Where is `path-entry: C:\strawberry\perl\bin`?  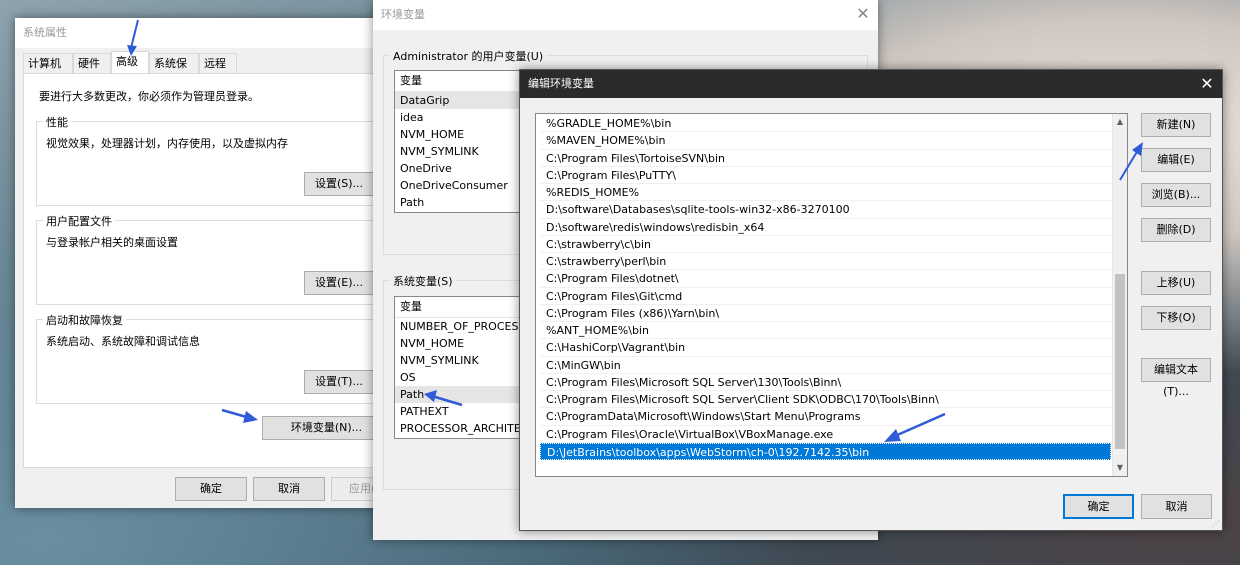 path-entry: C:\strawberry\perl\bin is located at coordinates (825, 262).